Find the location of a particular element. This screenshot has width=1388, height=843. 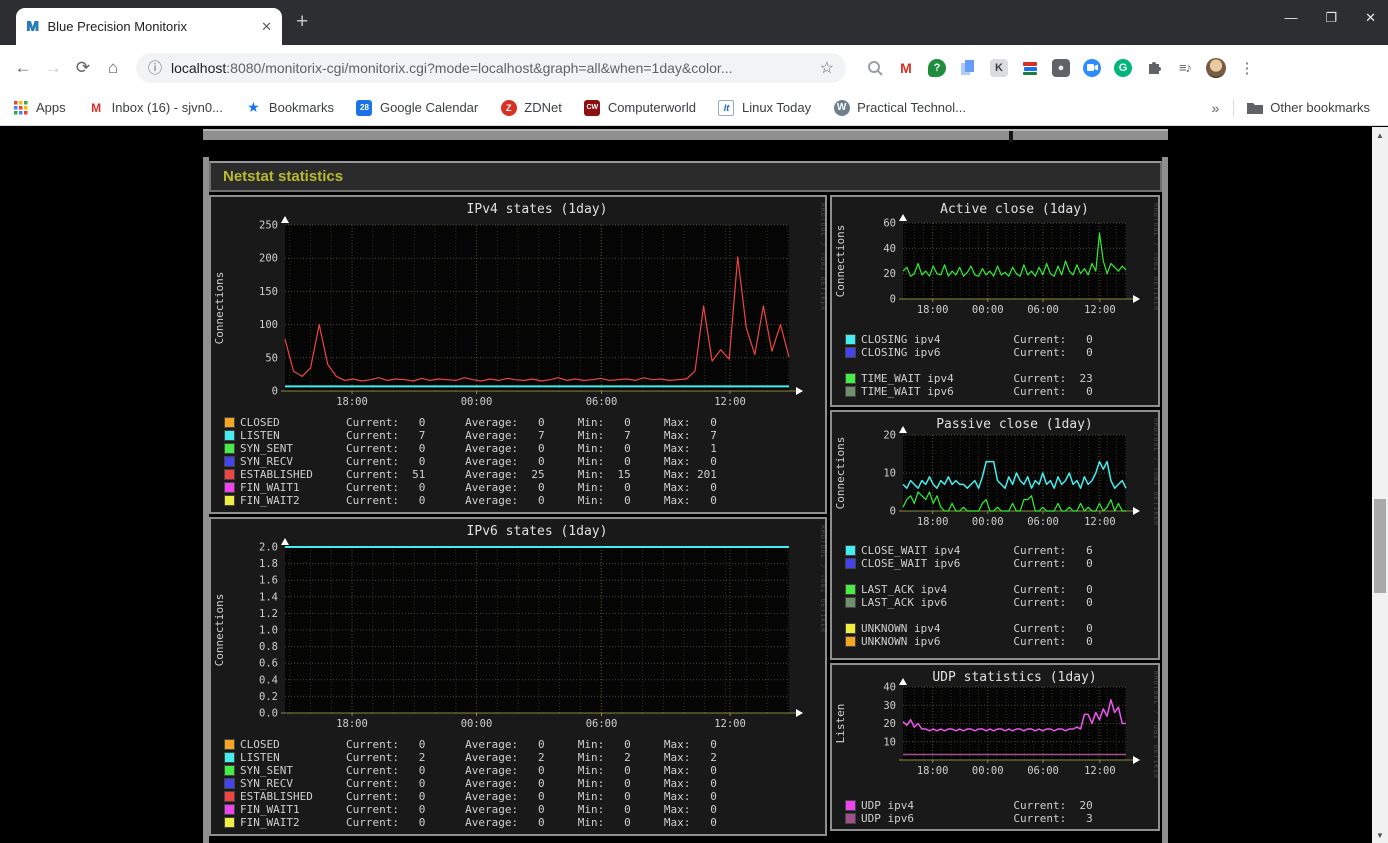

k-tile-icon: K is located at coordinates (999, 68).